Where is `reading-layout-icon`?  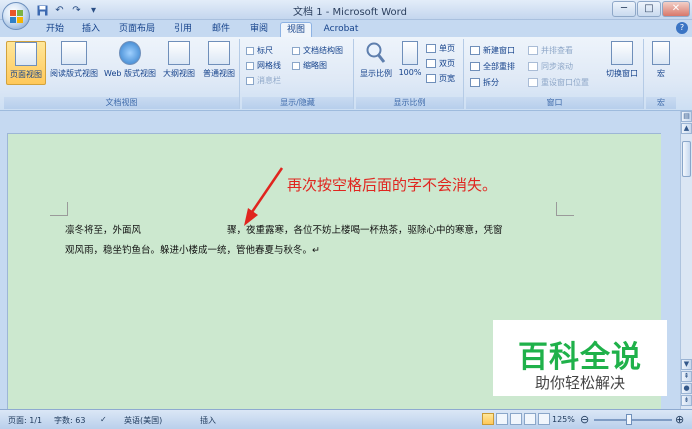
reading-layout-icon is located at coordinates (74, 53).